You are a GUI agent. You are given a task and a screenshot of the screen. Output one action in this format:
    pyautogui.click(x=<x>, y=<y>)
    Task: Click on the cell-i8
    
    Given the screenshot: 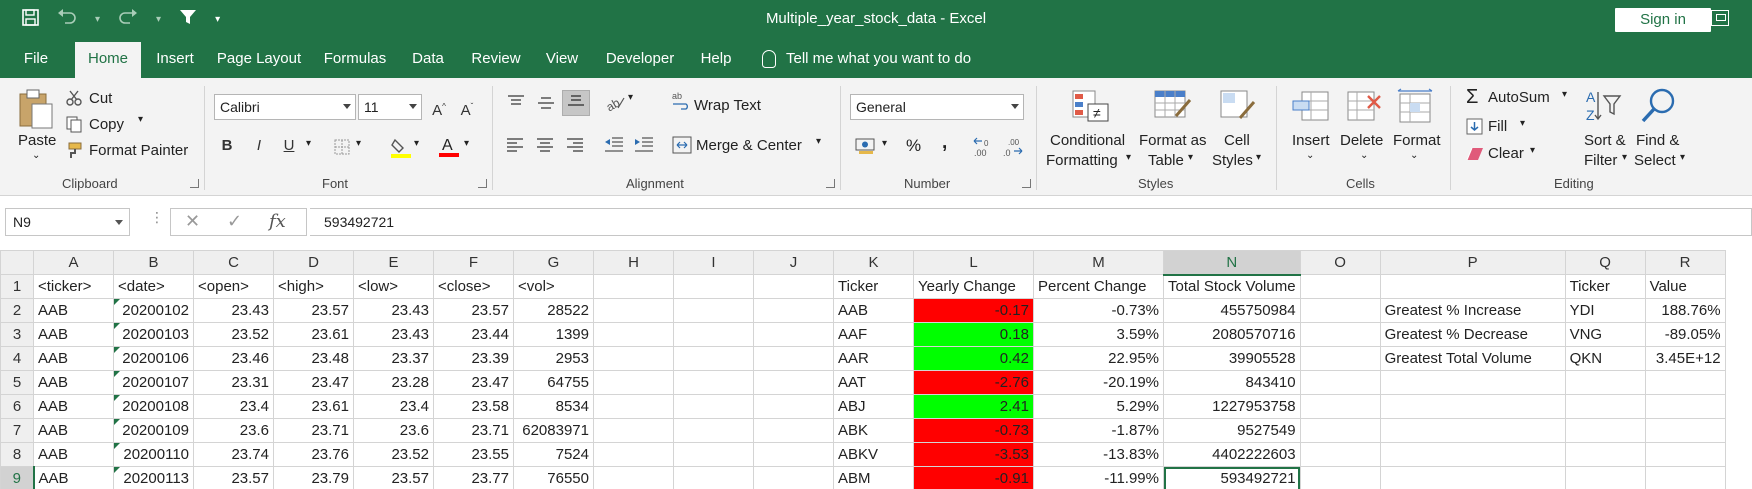 What is the action you would take?
    pyautogui.click(x=713, y=454)
    